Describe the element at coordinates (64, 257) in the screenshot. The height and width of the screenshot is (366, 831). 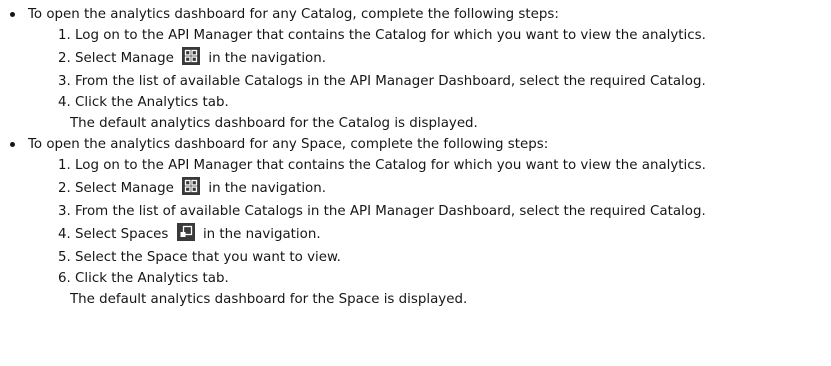
I see `step-number: 5.` at that location.